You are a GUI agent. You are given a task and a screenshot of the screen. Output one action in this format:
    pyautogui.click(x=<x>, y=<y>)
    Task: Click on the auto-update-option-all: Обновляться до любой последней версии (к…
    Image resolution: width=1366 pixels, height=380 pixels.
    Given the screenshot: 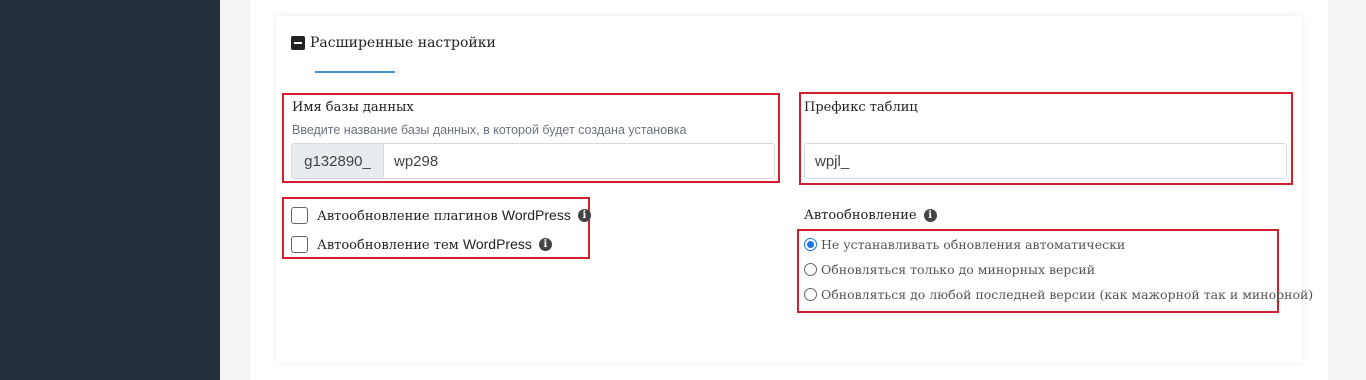 What is the action you would take?
    pyautogui.click(x=1058, y=294)
    